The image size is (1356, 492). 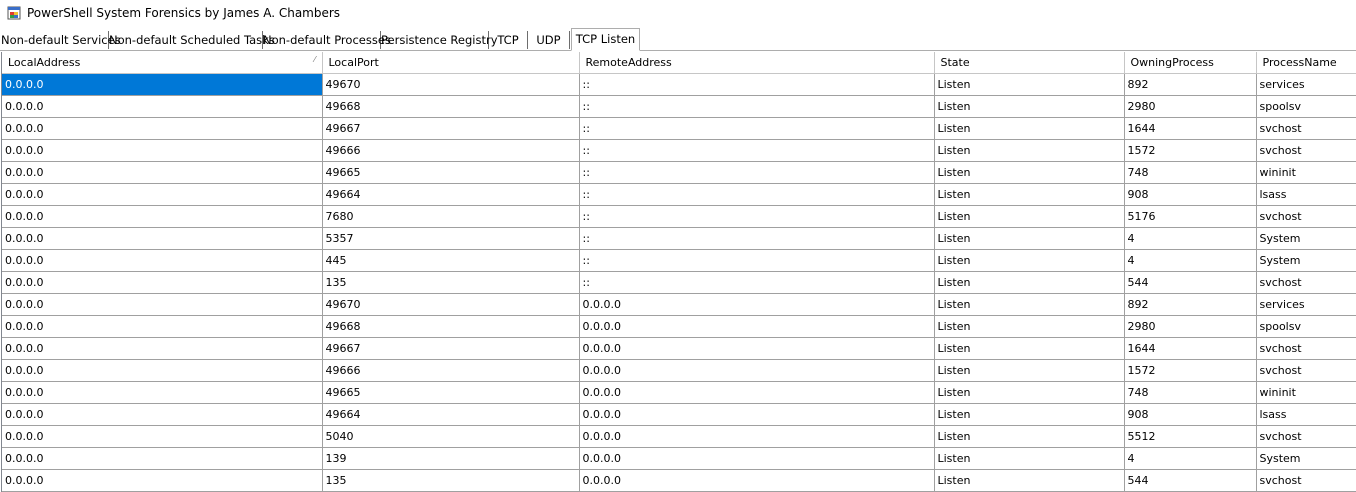 I want to click on column-header-process-name: ProcessName, so click(x=1306, y=63).